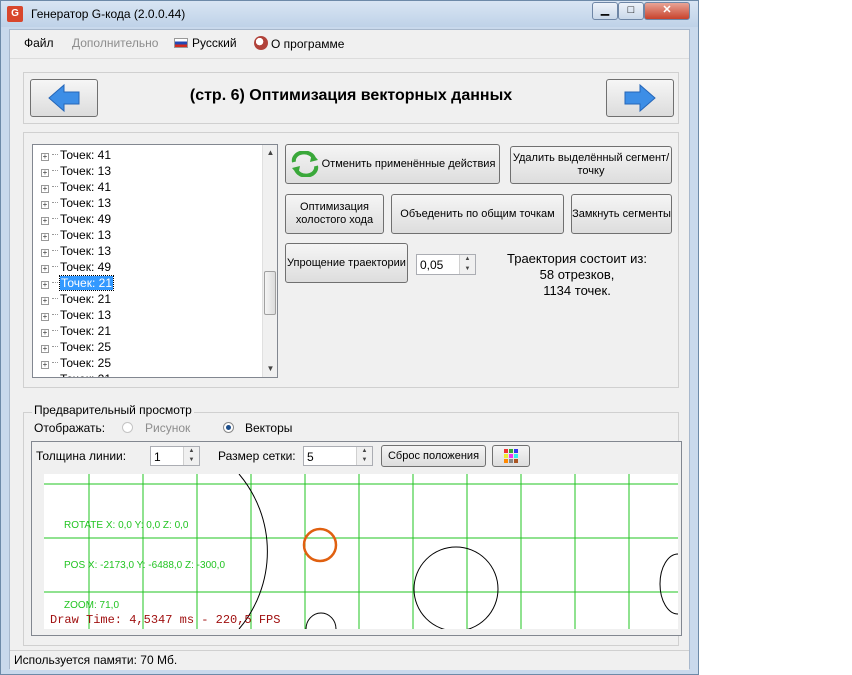 The height and width of the screenshot is (675, 852). I want to click on tree-scrollbar: ▲ ▼, so click(269, 261).